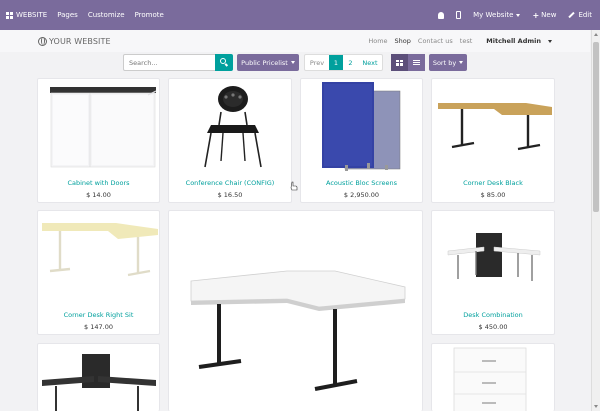  What do you see at coordinates (596, 127) in the screenshot?
I see `scrollbar-thumb` at bounding box center [596, 127].